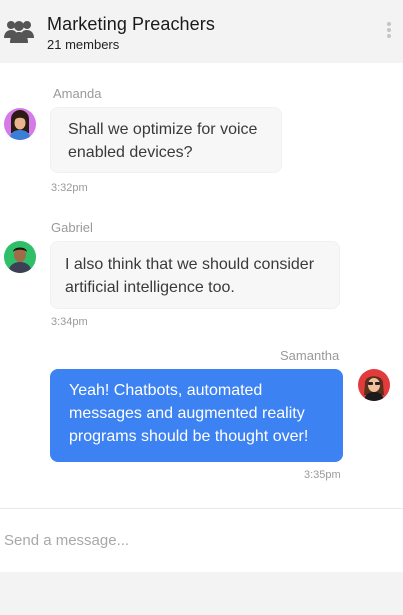 The height and width of the screenshot is (615, 403). What do you see at coordinates (69, 322) in the screenshot?
I see `message-time: 3:34pm` at bounding box center [69, 322].